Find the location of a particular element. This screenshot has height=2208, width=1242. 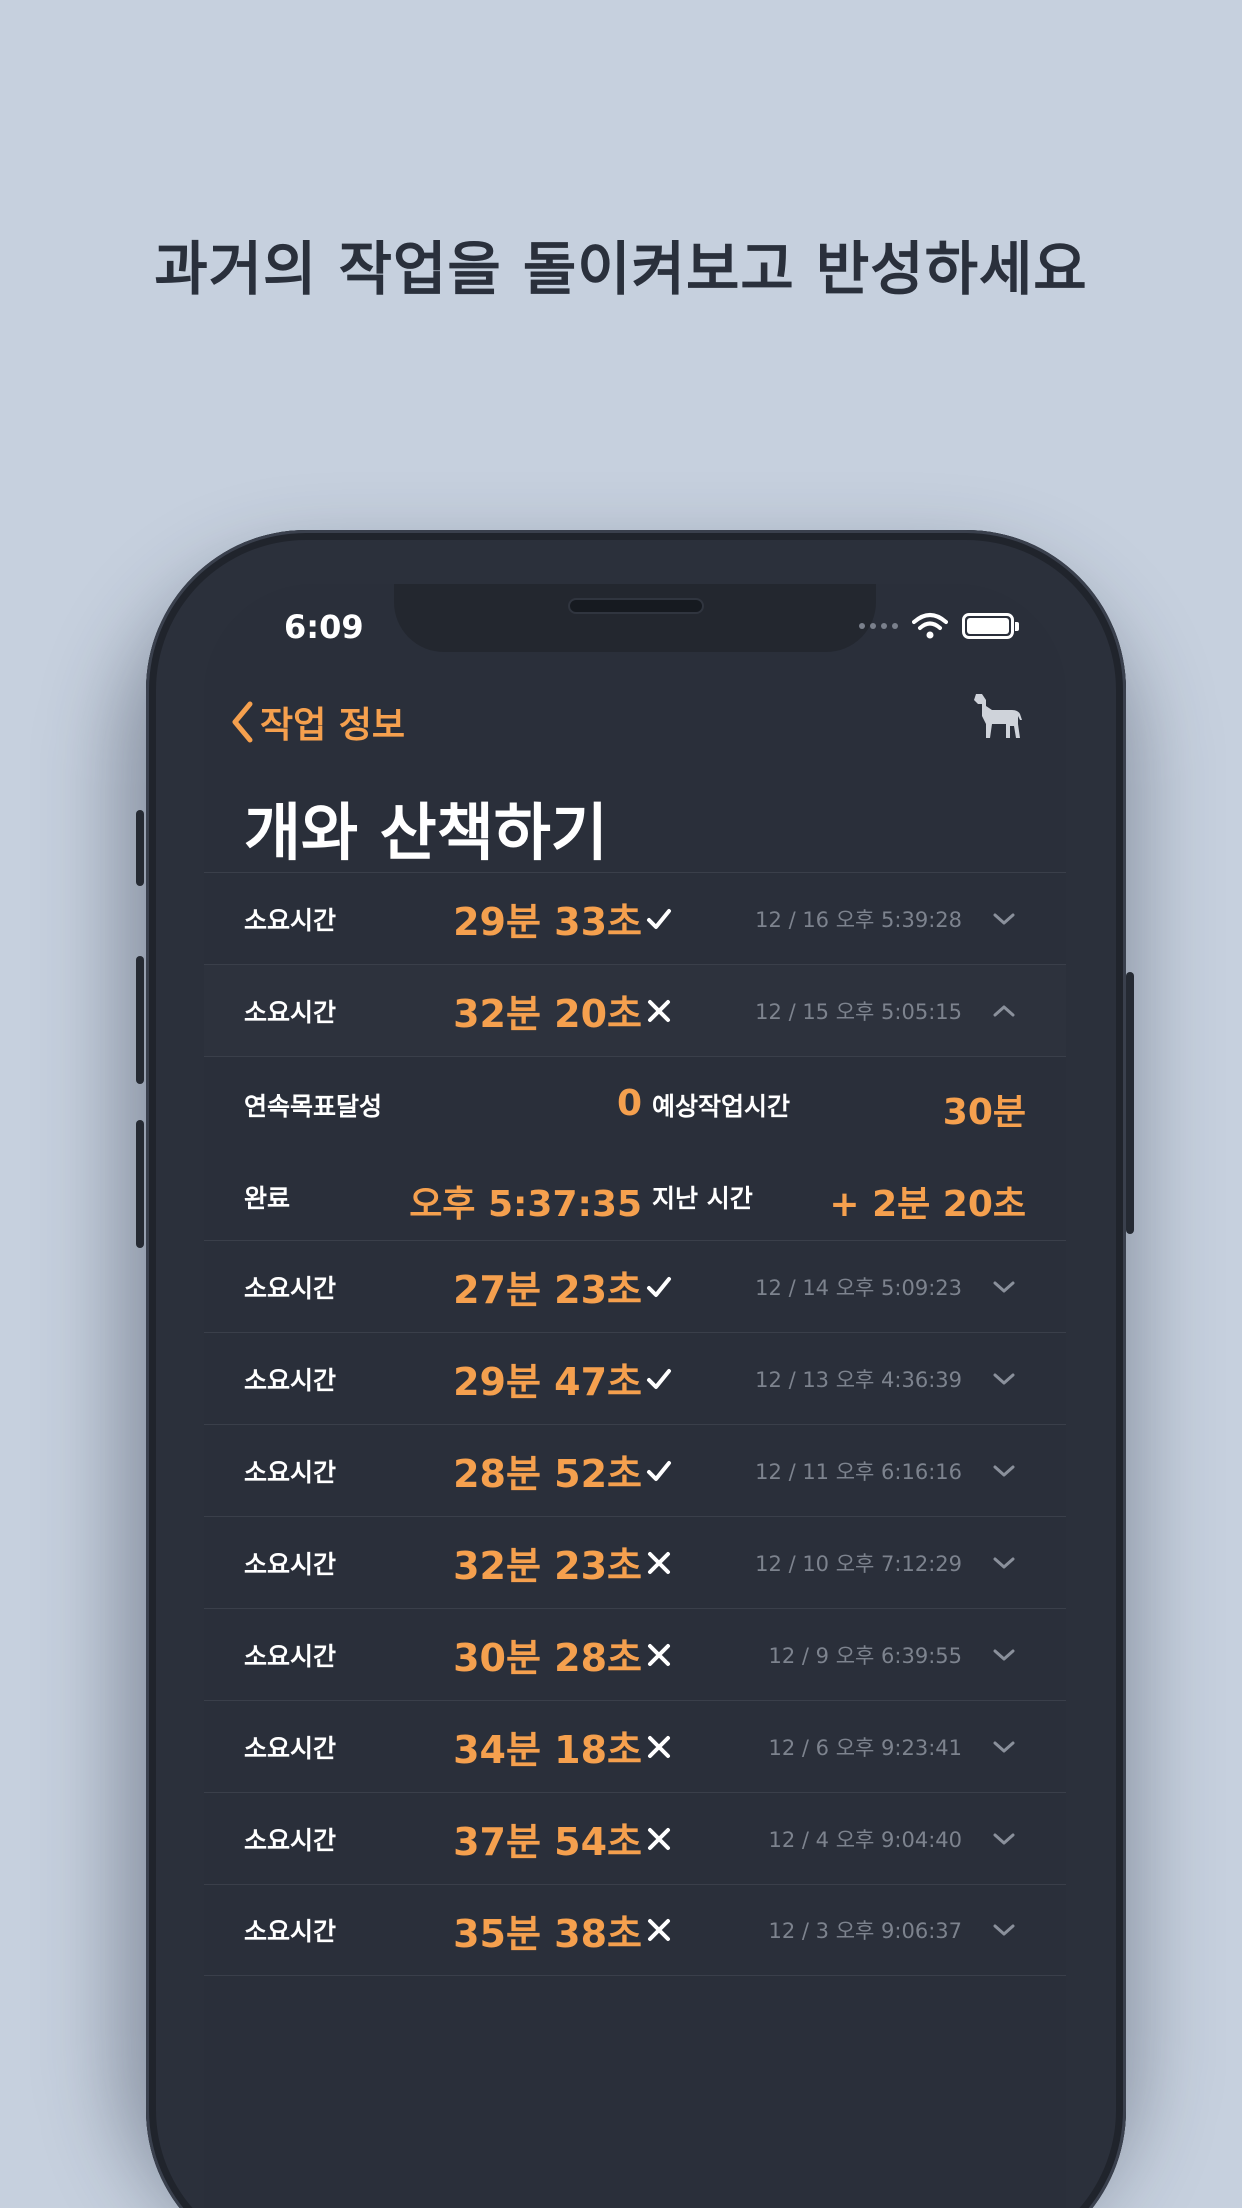

list-item: 소요시간 32분 20초 12 / 15 오후 5:05:15 is located at coordinates (635, 1010).